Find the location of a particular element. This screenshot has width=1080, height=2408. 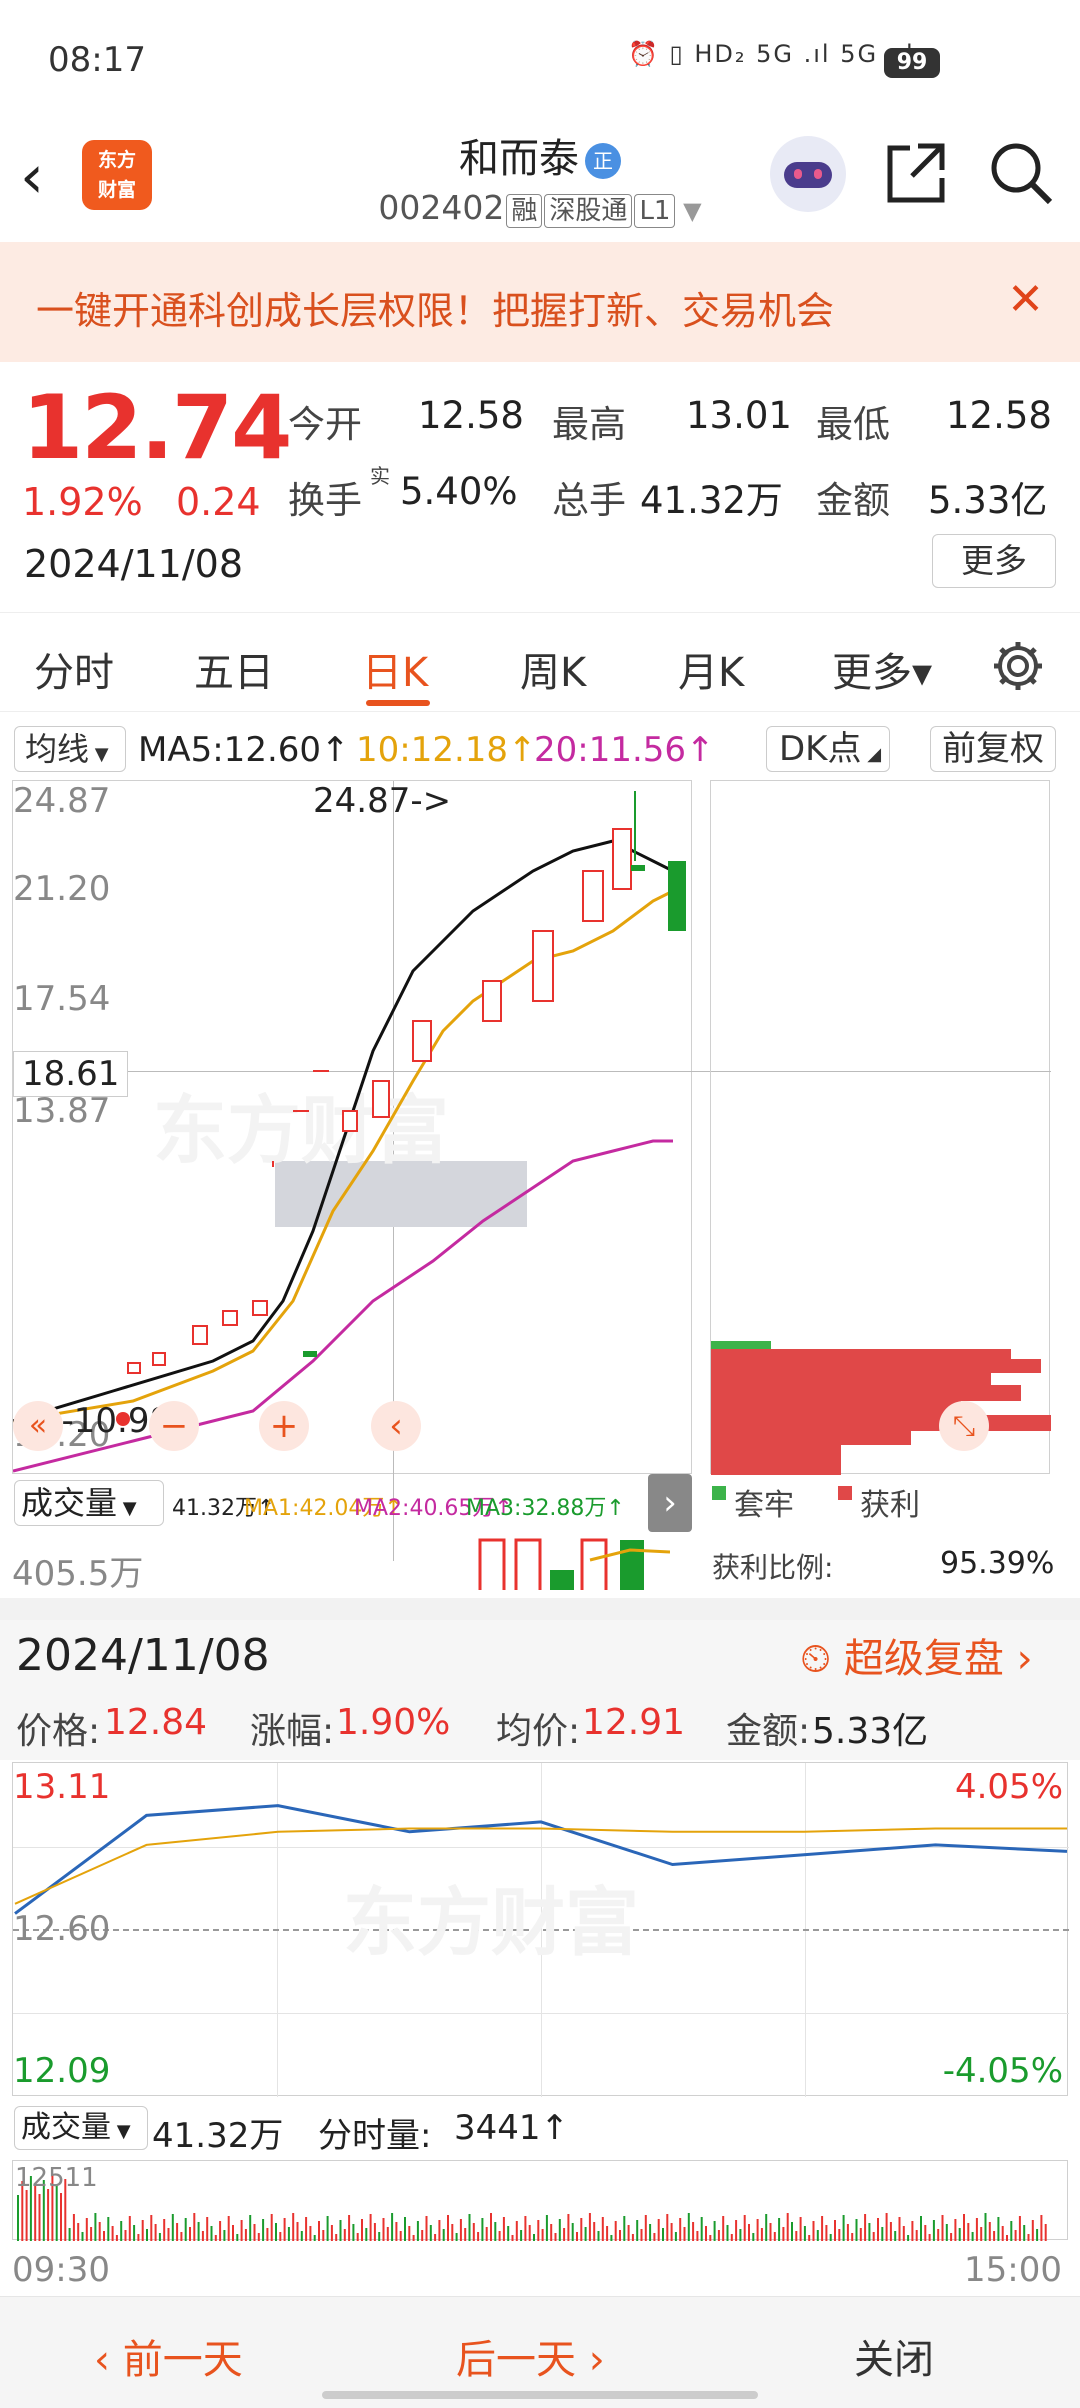

turnover-sup: 实 is located at coordinates (380, 476).